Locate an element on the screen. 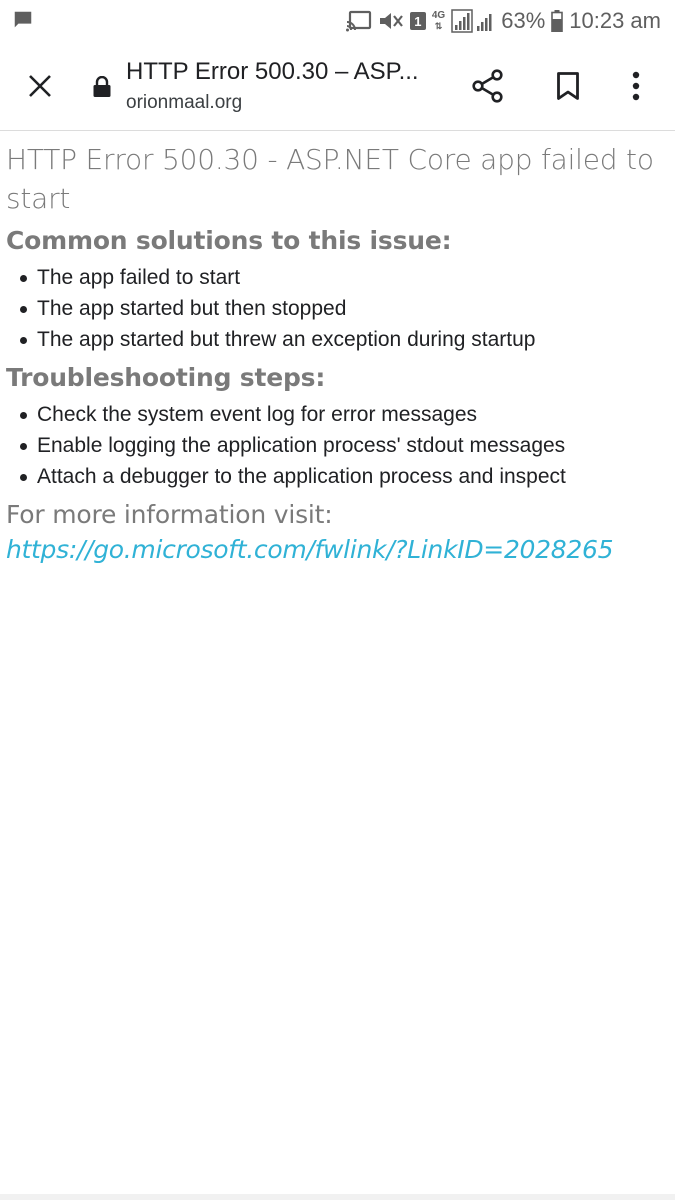 The image size is (675, 1200). clock: 10:23 am is located at coordinates (615, 20).